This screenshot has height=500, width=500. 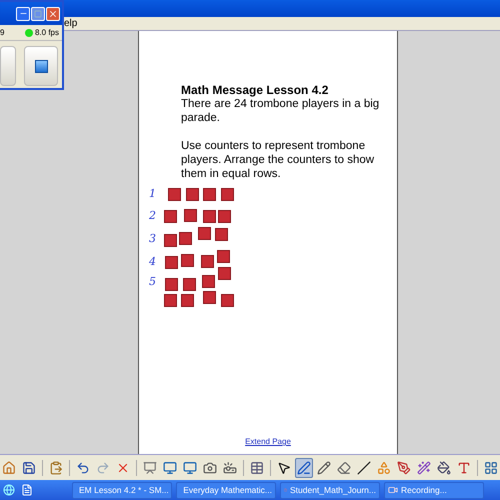 I want to click on line-icon, so click(x=364, y=467).